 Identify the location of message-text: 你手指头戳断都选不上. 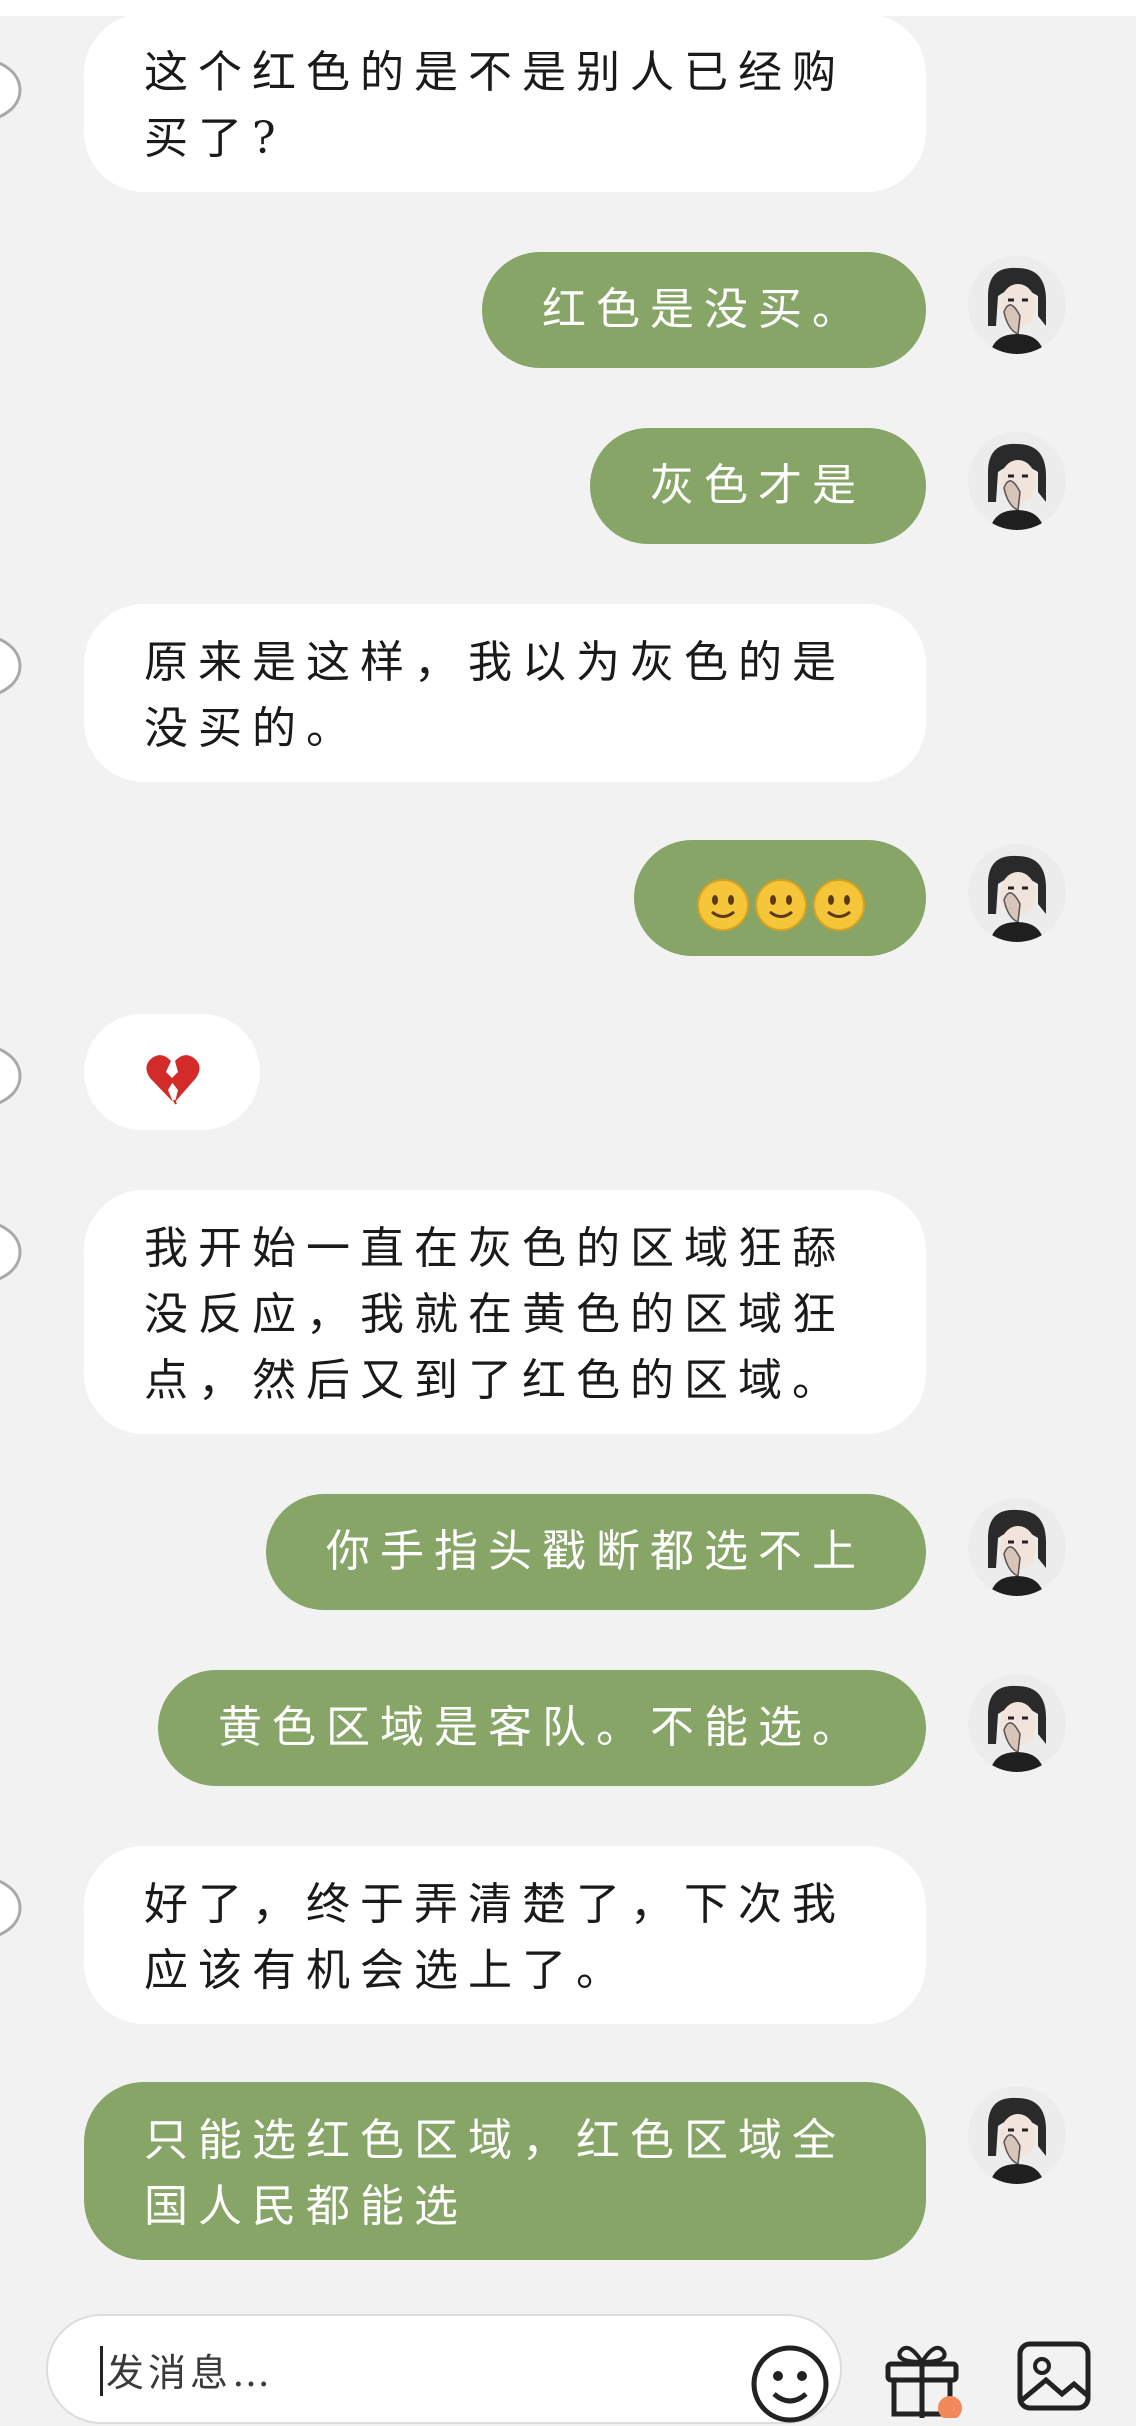
(596, 1551).